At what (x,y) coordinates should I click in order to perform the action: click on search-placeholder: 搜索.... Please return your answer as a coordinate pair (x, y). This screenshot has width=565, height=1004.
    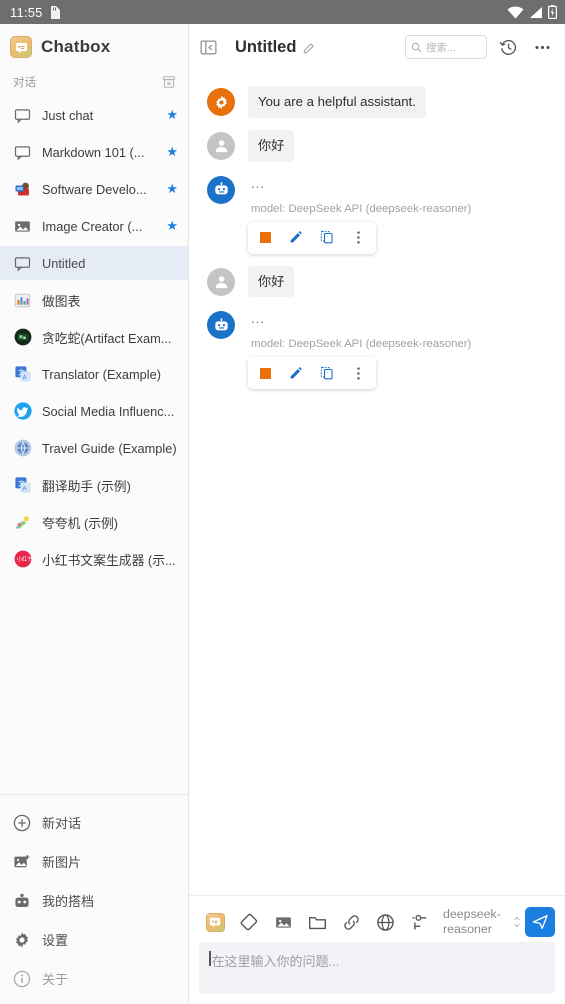
    Looking at the image, I should click on (441, 47).